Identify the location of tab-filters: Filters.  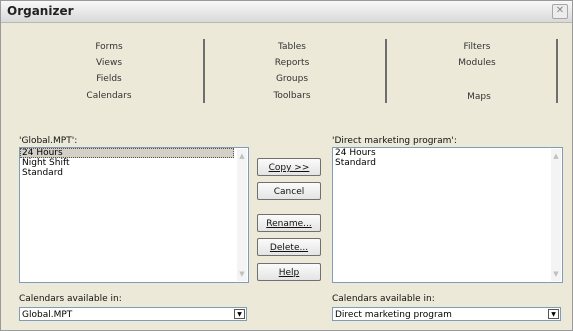
(477, 47).